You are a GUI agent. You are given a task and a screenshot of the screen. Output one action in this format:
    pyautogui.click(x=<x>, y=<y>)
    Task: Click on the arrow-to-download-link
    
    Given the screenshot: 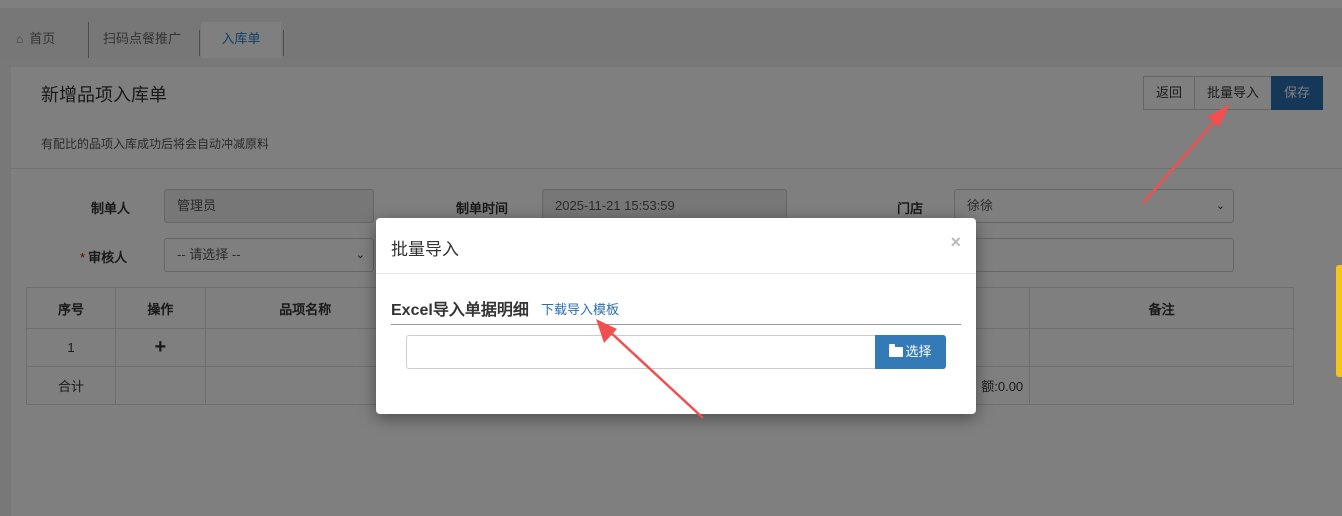 What is the action you would take?
    pyautogui.click(x=650, y=369)
    